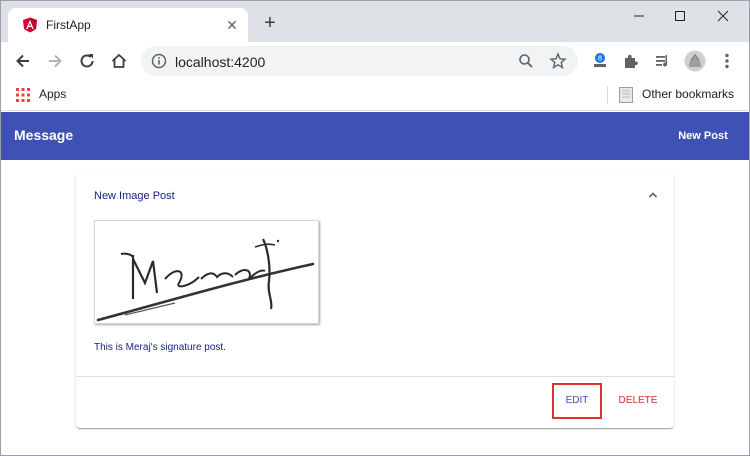 This screenshot has height=456, width=750. What do you see at coordinates (87, 61) in the screenshot?
I see `reload-icon` at bounding box center [87, 61].